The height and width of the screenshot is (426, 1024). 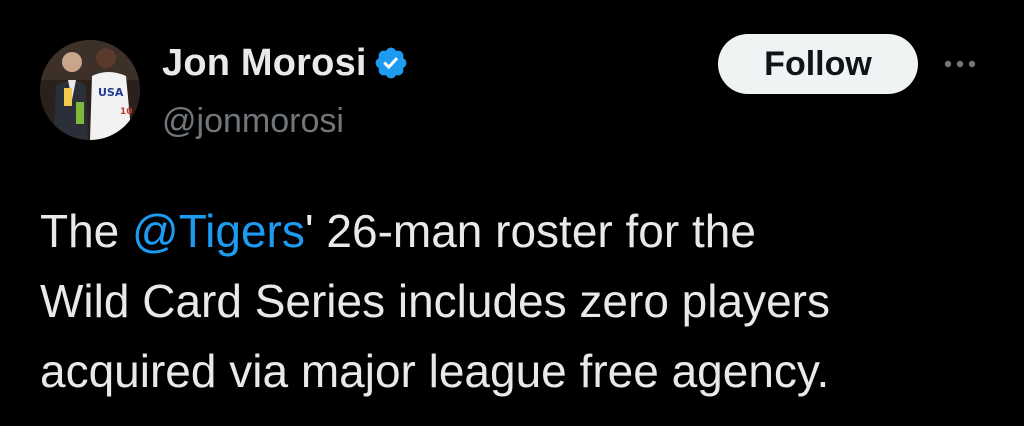 I want to click on verified-badge-icon, so click(x=391, y=63).